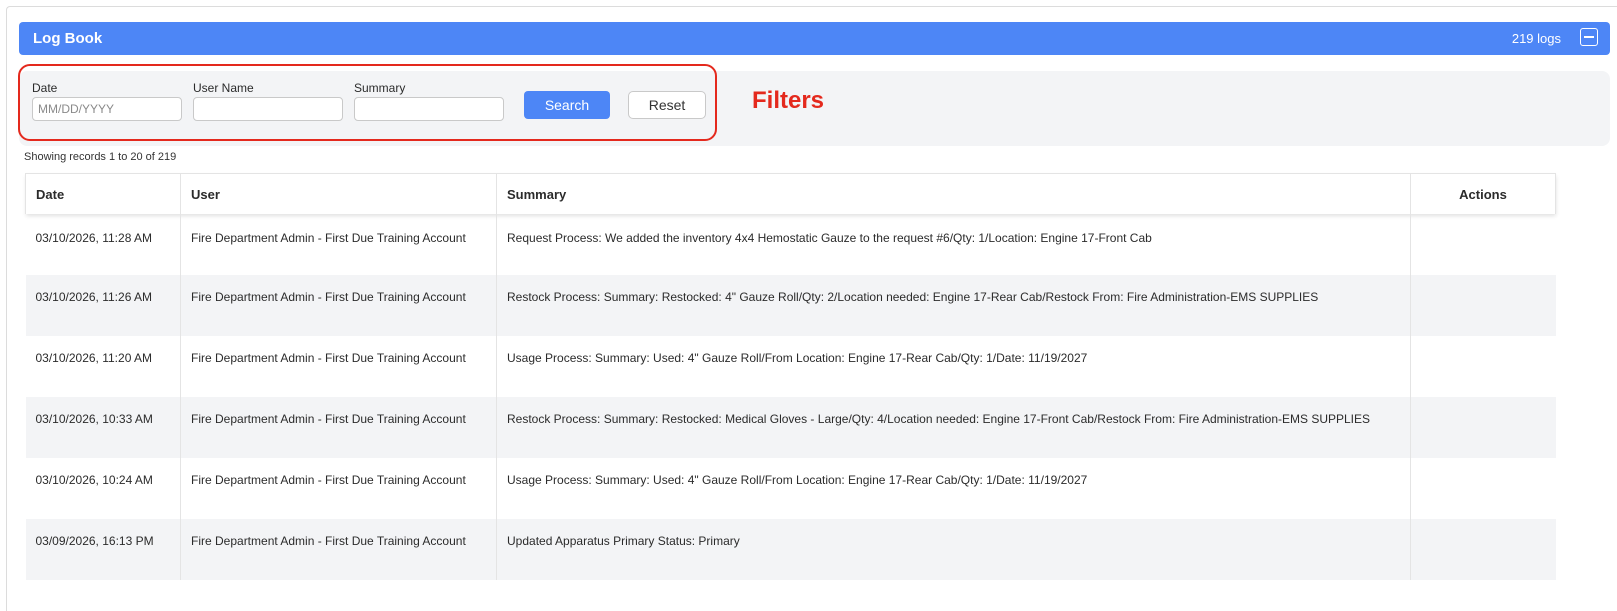 This screenshot has height=611, width=1617. I want to click on column-header-actions: Actions, so click(1483, 193).